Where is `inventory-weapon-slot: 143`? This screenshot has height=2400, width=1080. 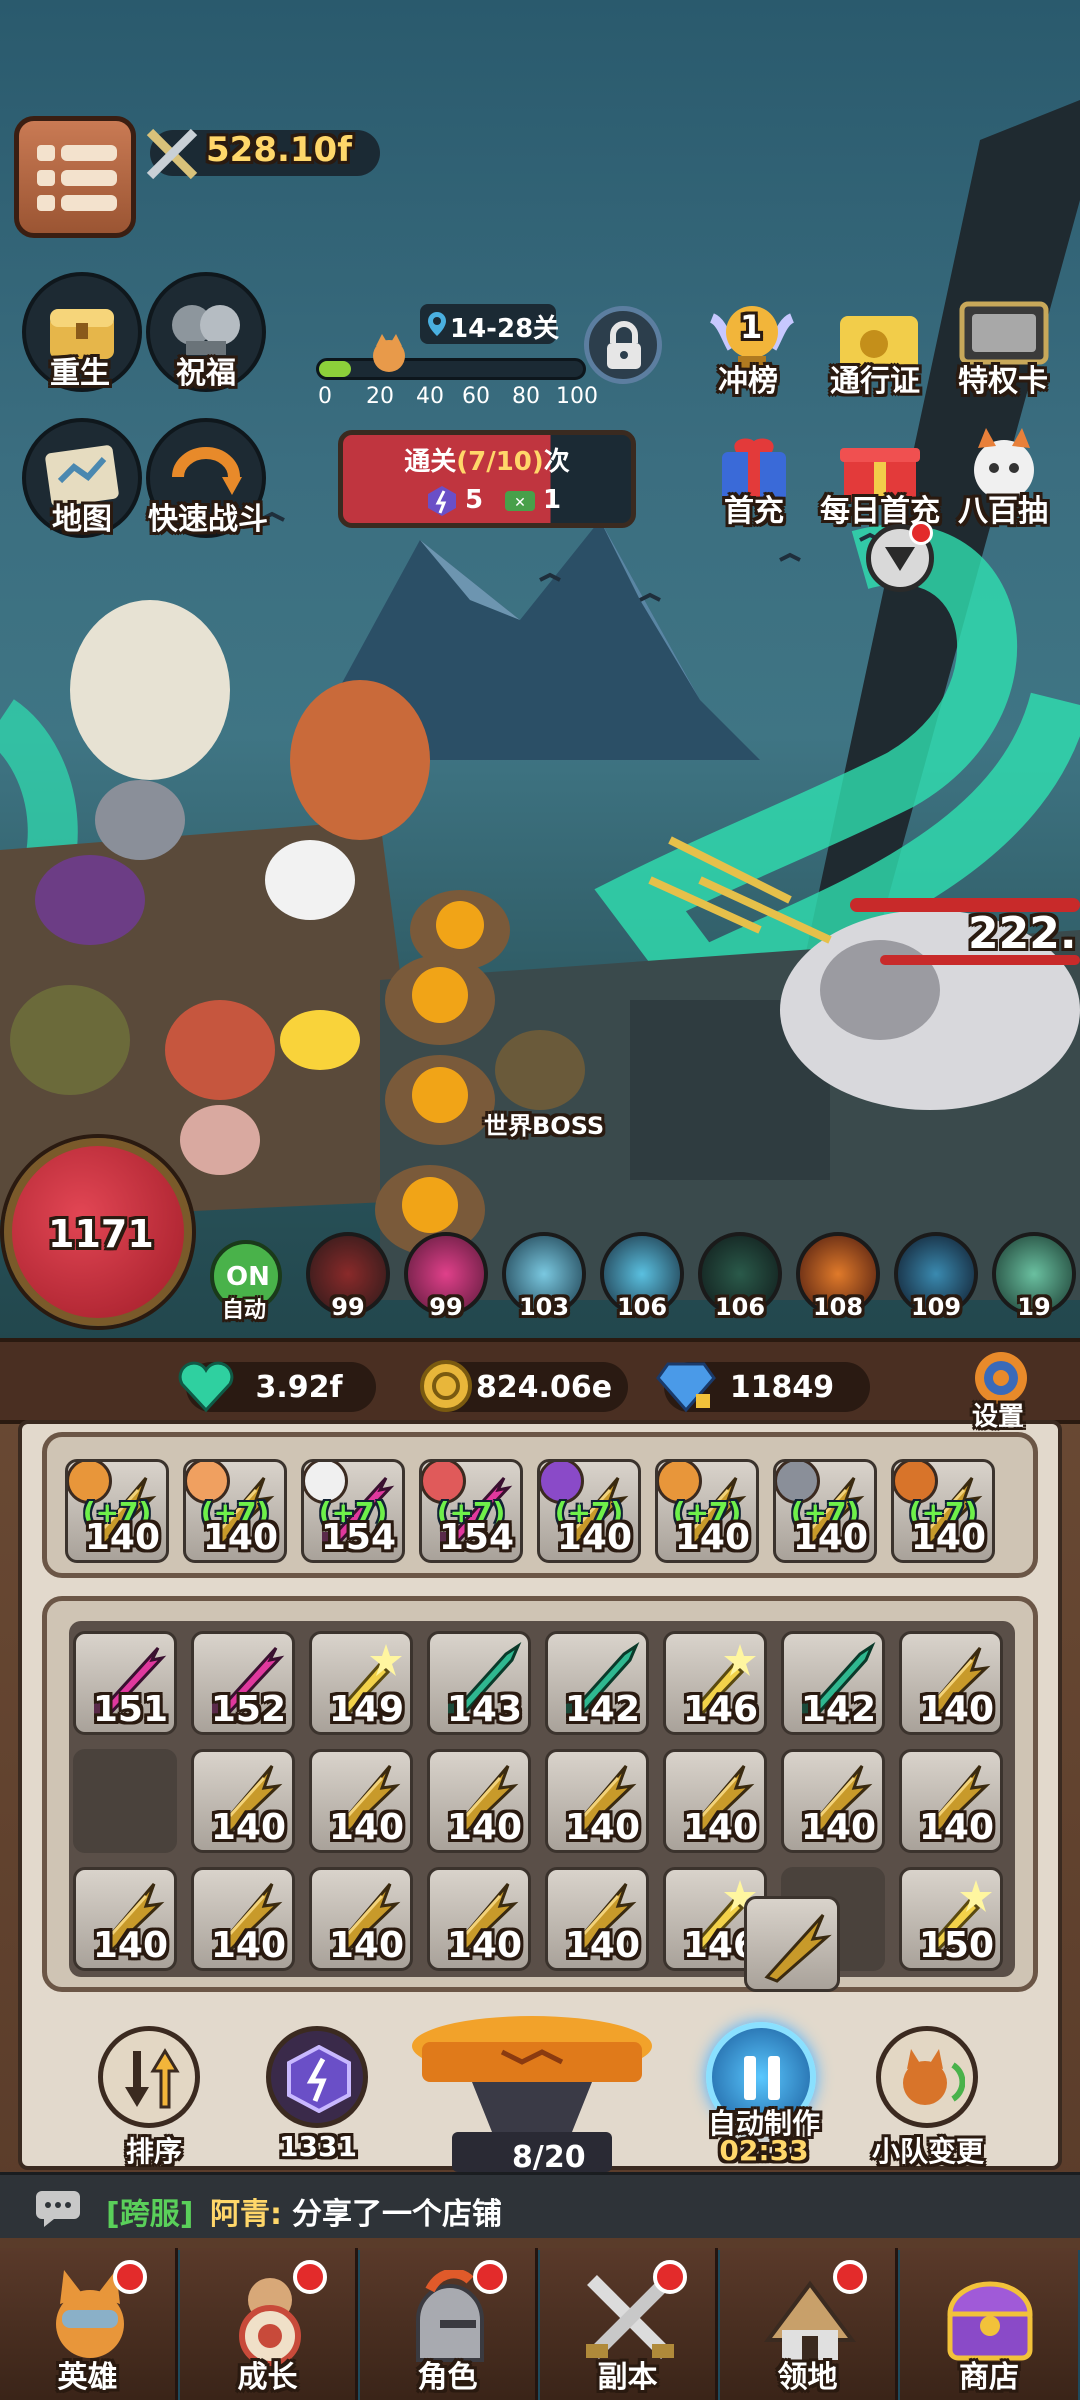 inventory-weapon-slot: 143 is located at coordinates (479, 1683).